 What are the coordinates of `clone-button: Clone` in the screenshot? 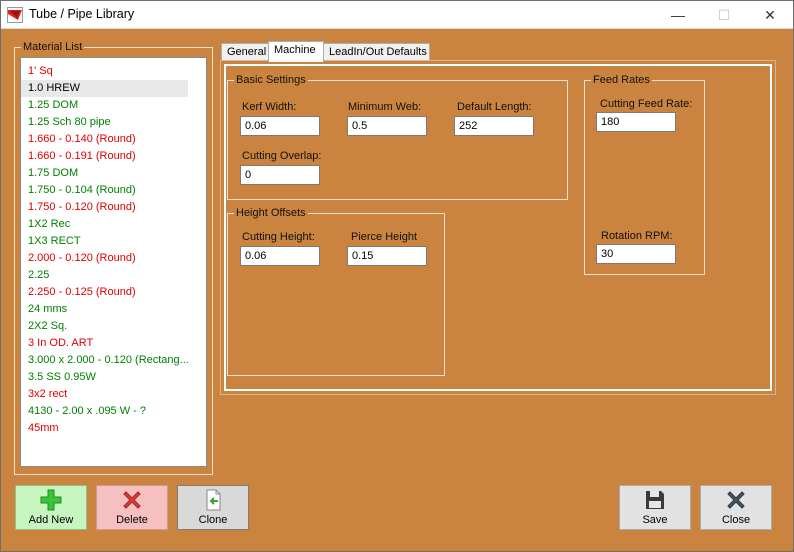 It's located at (213, 507).